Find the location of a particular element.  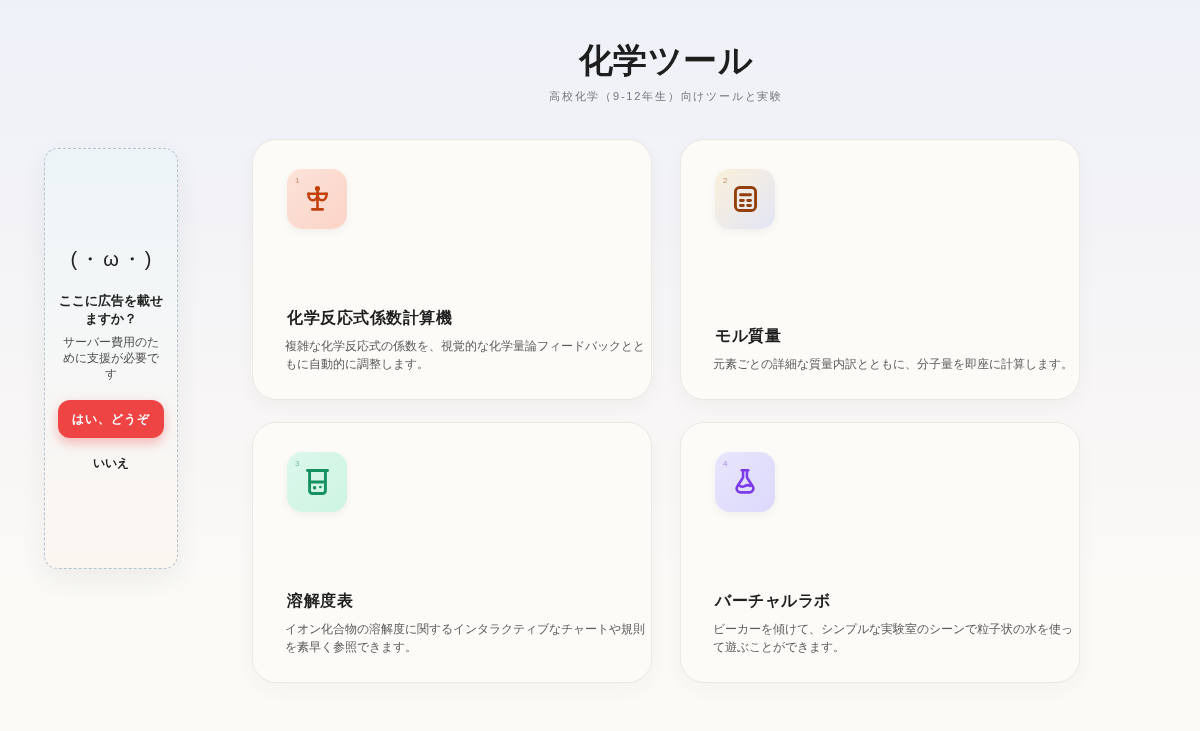

card-description: イオン化合物の溶解度に関するインタラクティブなチャートや規則を素早く参照できます。 is located at coordinates (465, 638).